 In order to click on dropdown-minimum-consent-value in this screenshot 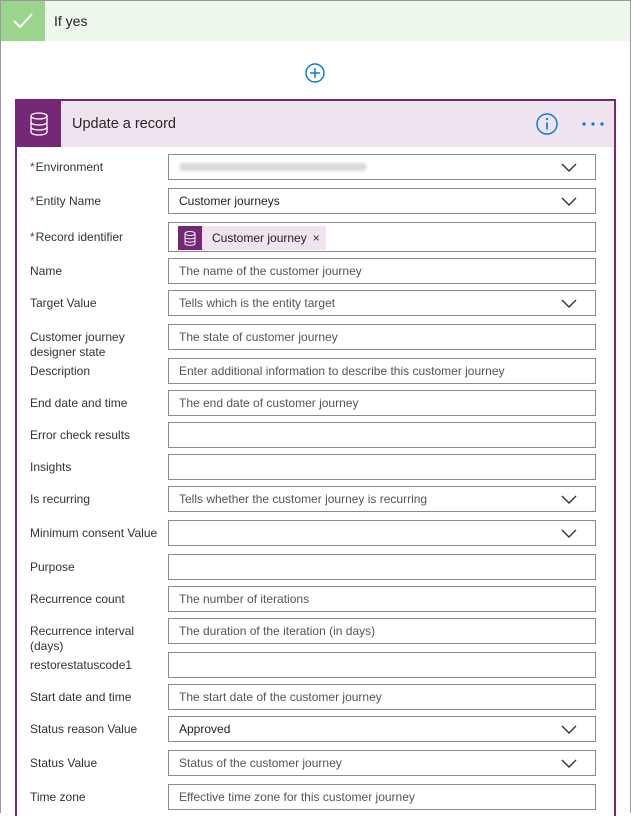, I will do `click(382, 533)`.